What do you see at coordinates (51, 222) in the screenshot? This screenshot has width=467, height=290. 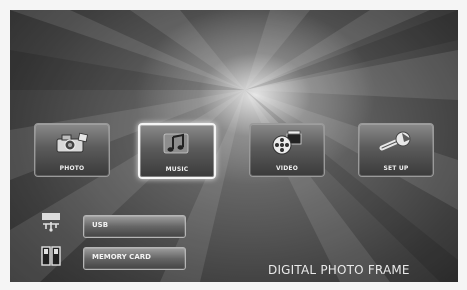 I see `usb-icon` at bounding box center [51, 222].